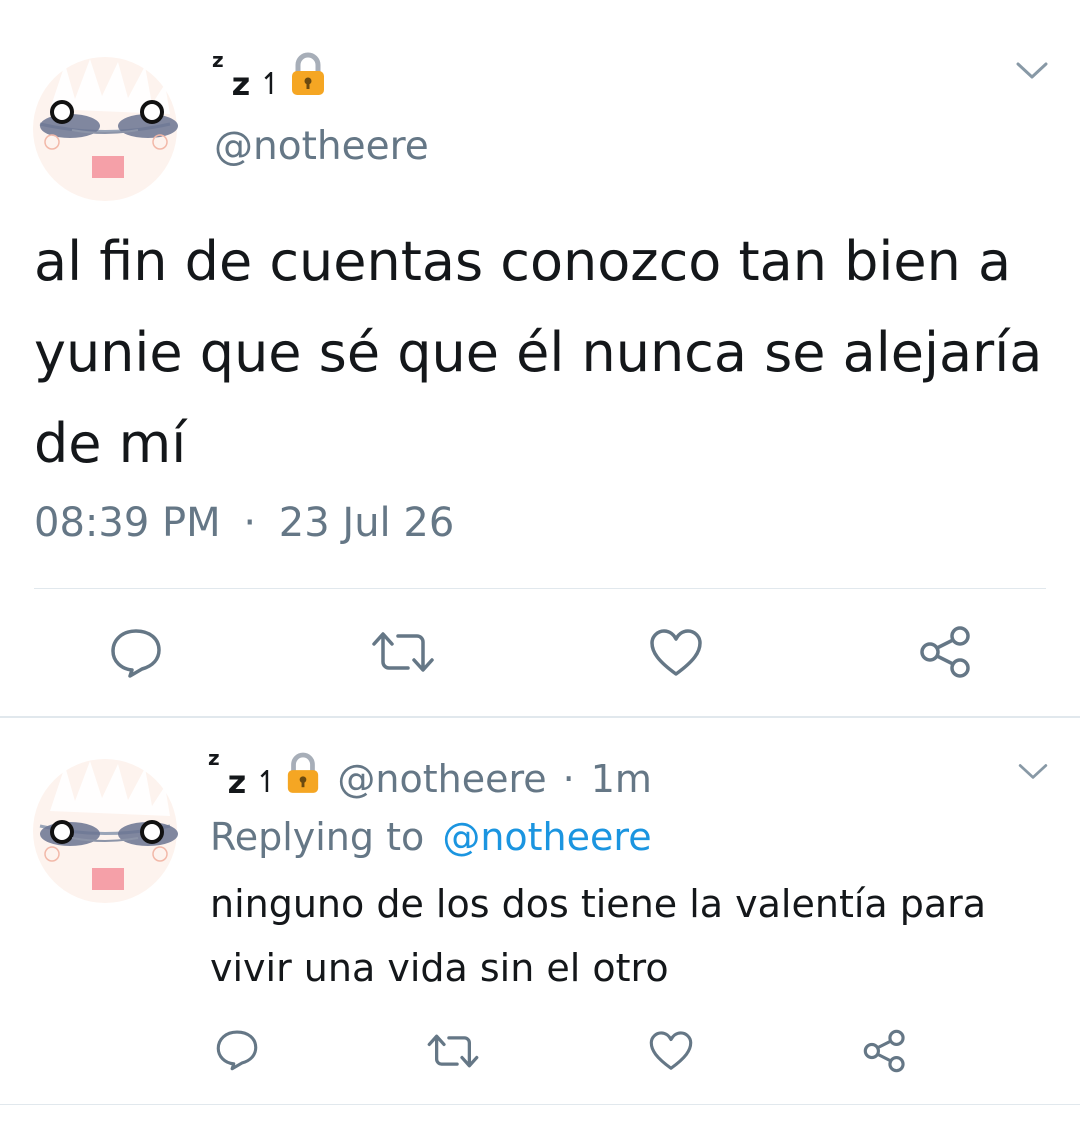 The height and width of the screenshot is (1123, 1080). What do you see at coordinates (546, 837) in the screenshot?
I see `replying-to-handle: @notheere` at bounding box center [546, 837].